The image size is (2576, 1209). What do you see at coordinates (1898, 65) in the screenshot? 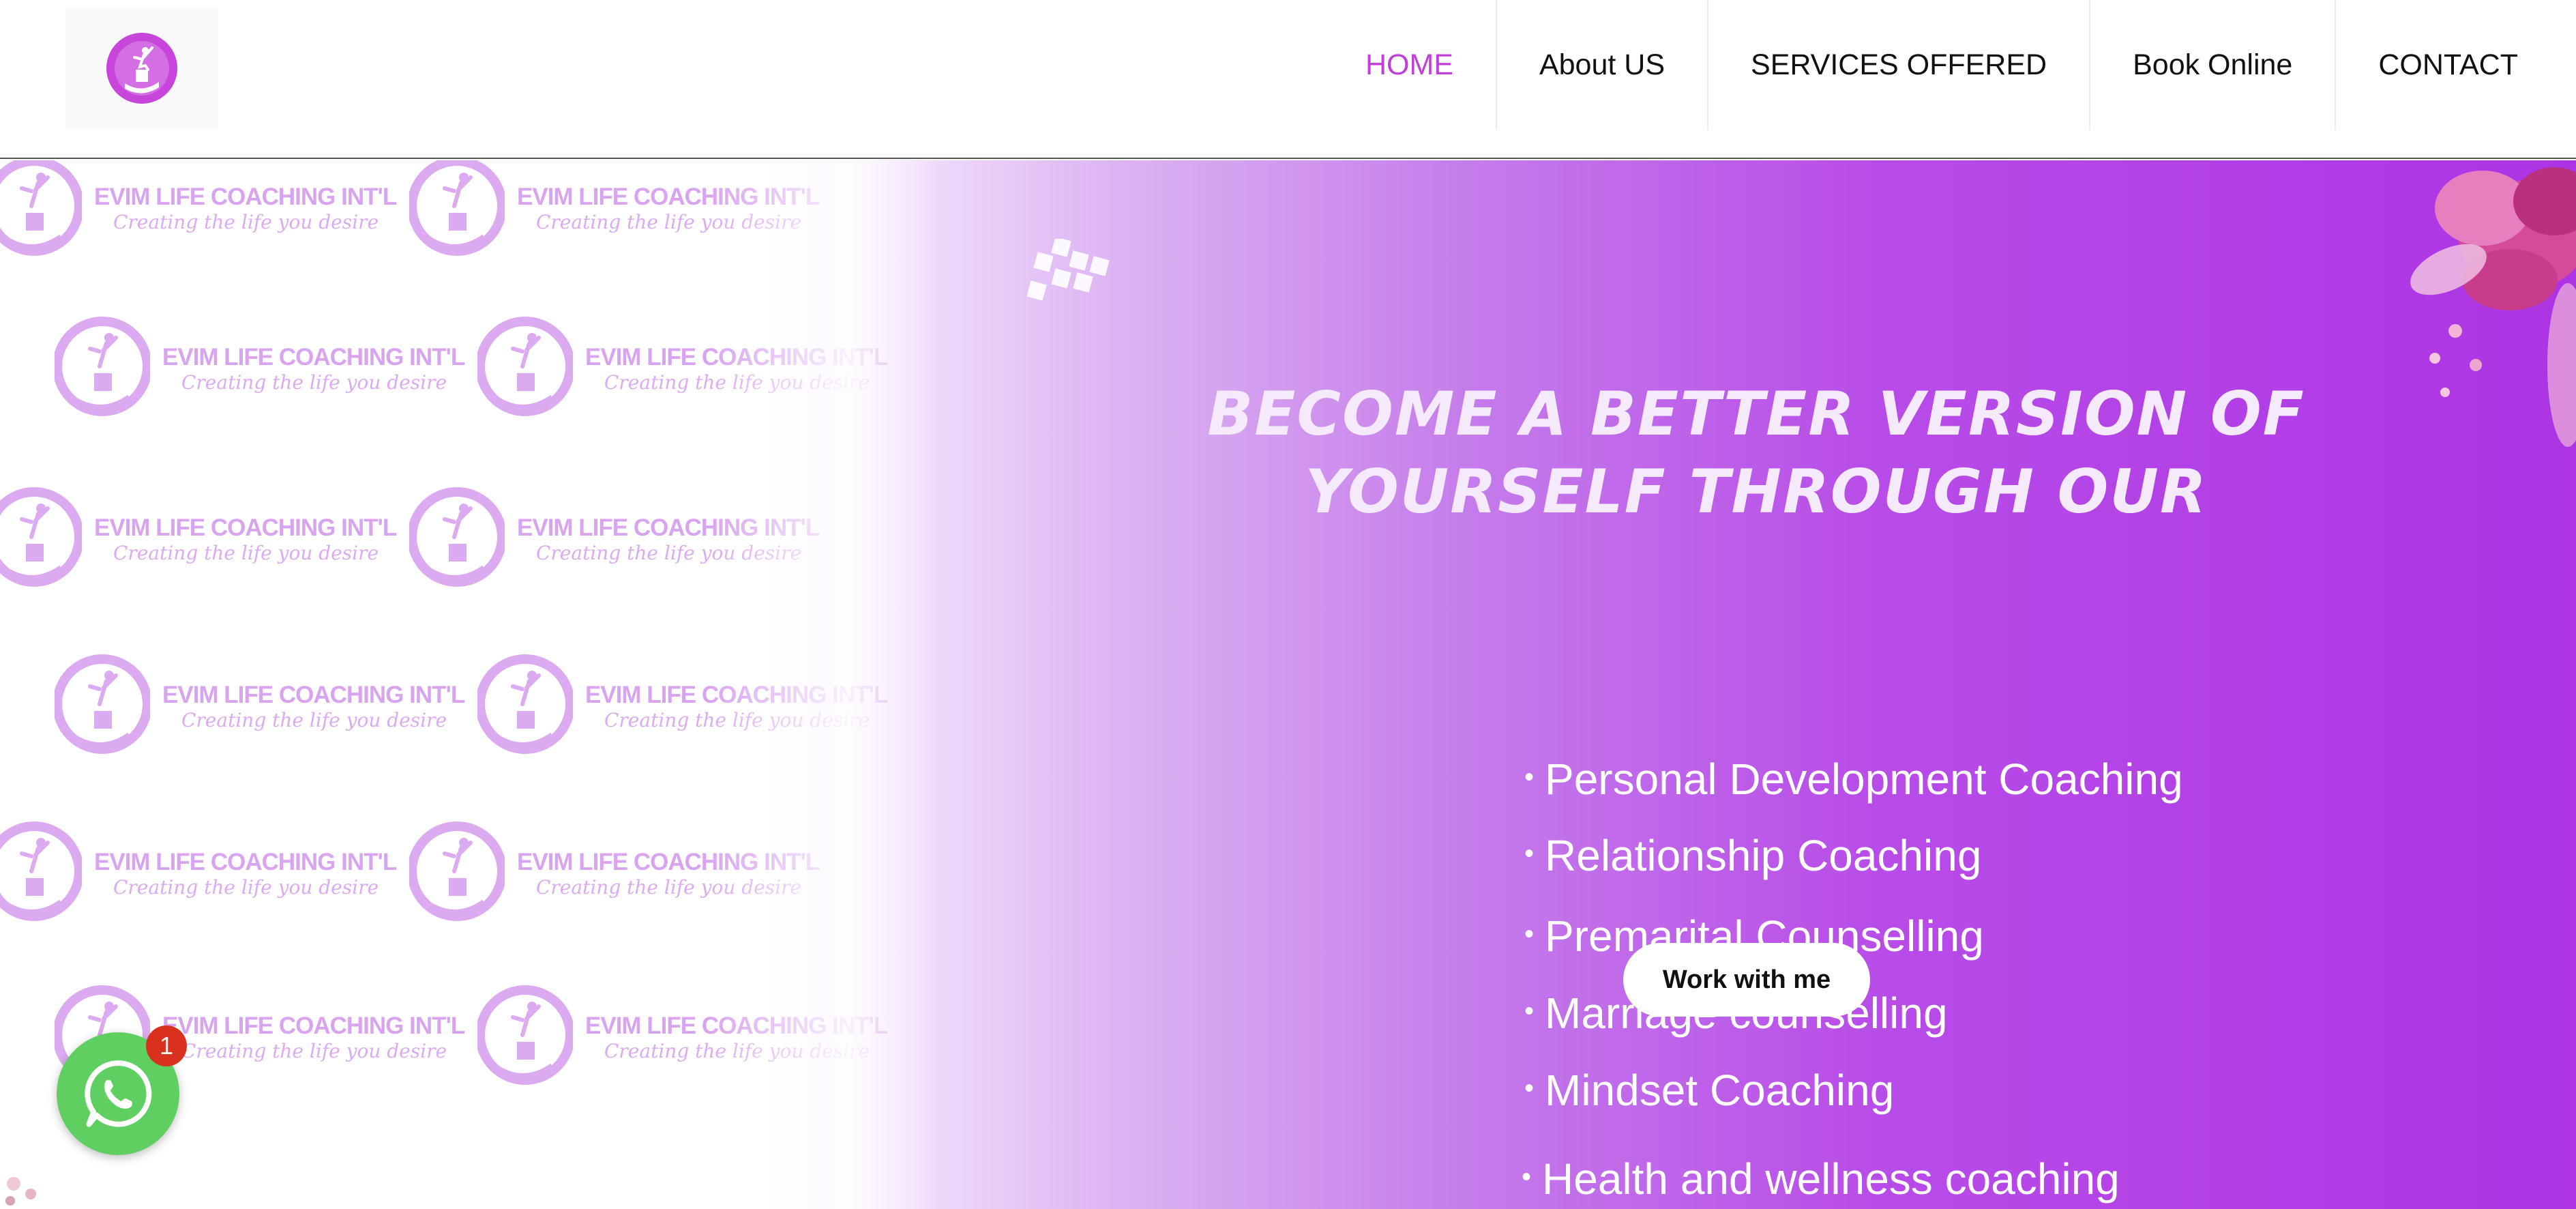
I see `nav-services-offered: SERVICES OFFERED` at bounding box center [1898, 65].